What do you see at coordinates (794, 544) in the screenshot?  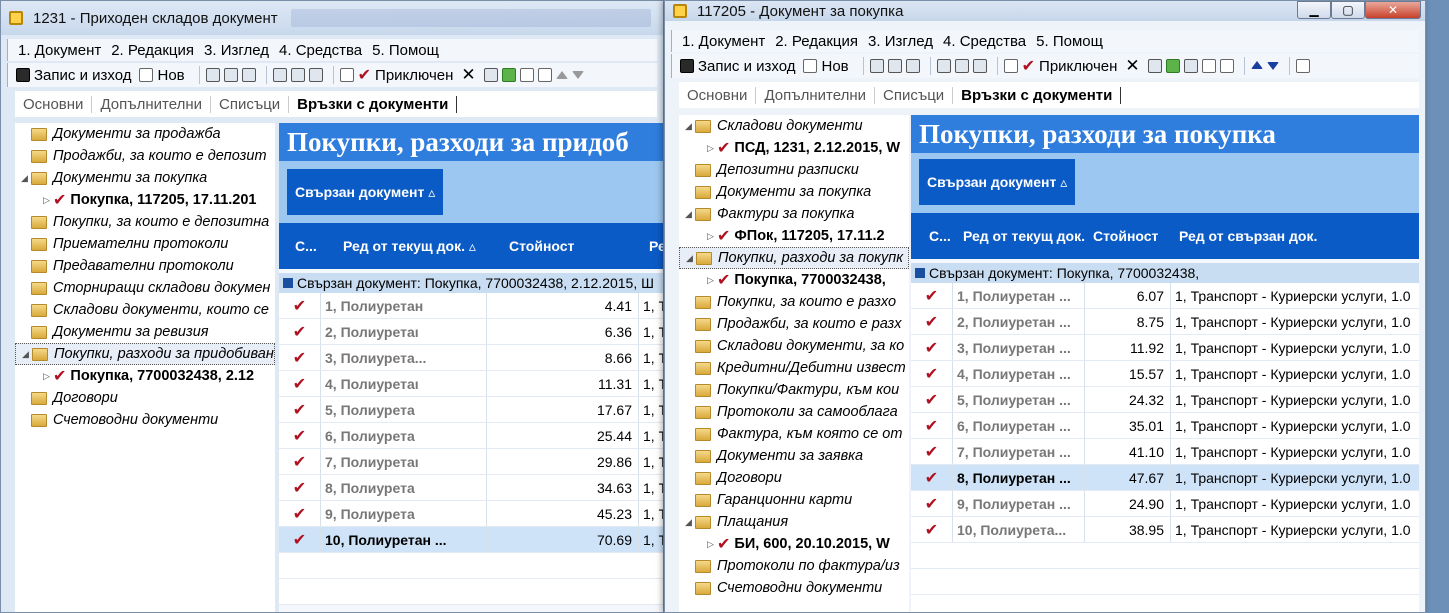 I see `tree-child-item: ▷ ✔ БИ, 600, 20.10.2015, W` at bounding box center [794, 544].